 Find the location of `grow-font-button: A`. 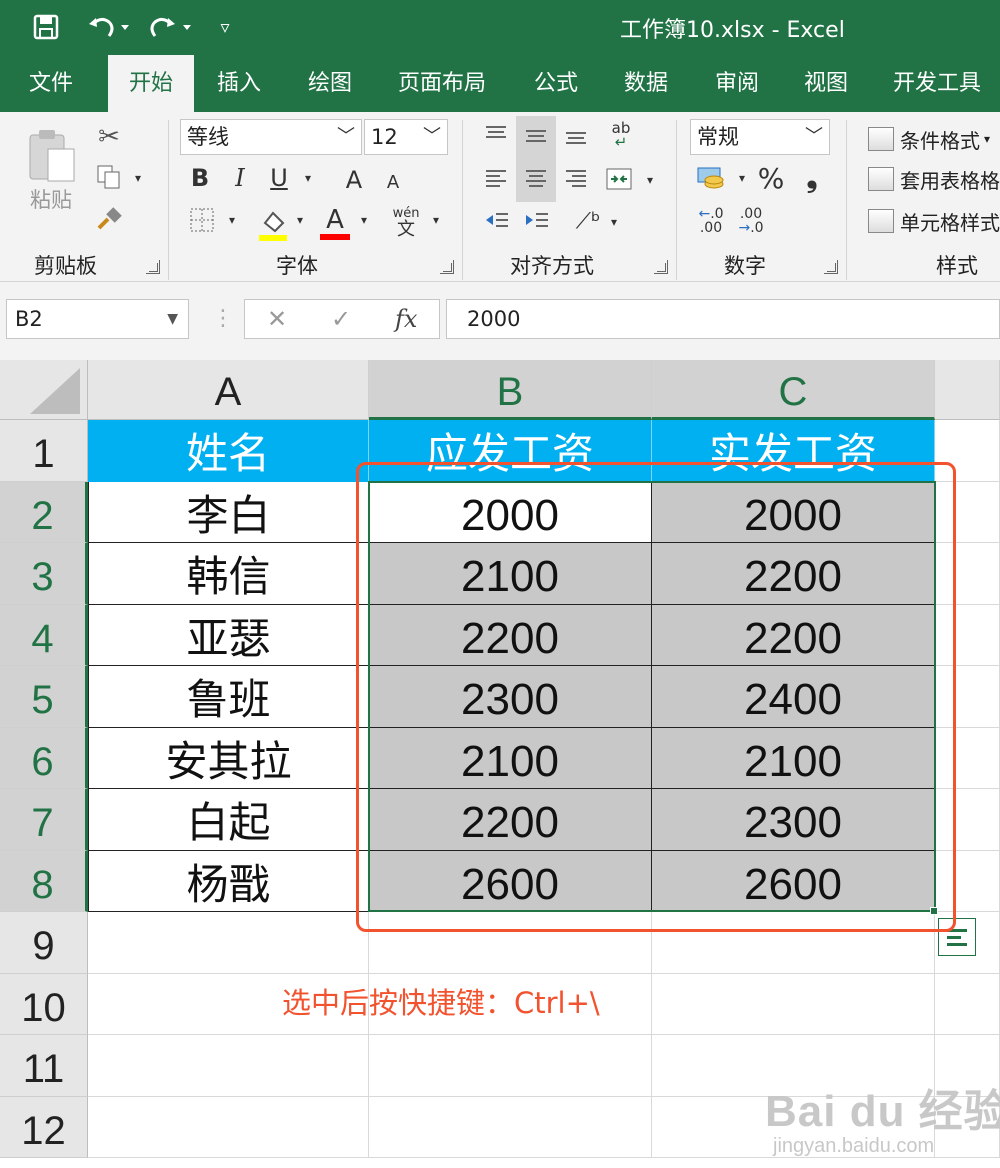

grow-font-button: A is located at coordinates (354, 180).